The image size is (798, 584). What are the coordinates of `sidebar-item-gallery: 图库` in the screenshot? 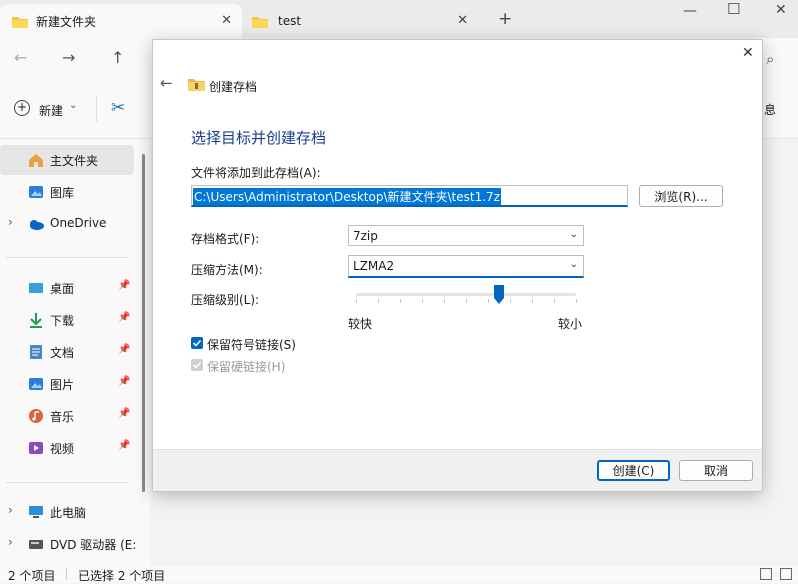 It's located at (67, 192).